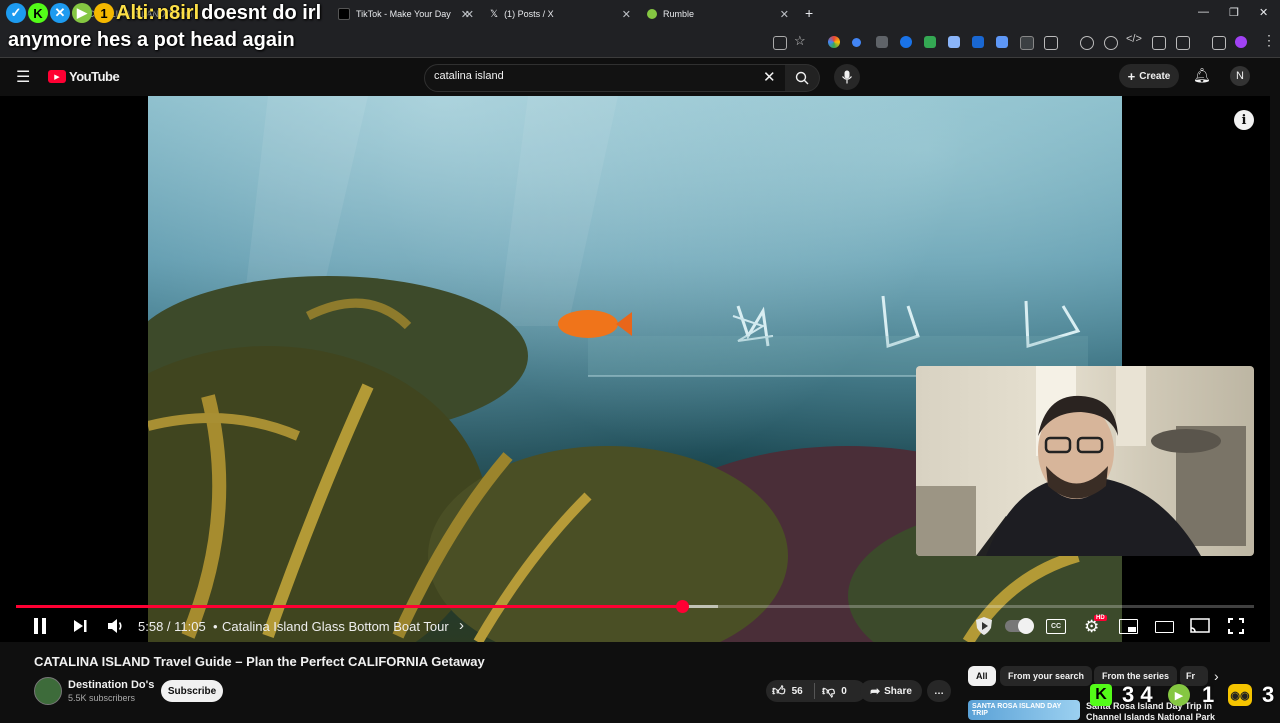 This screenshot has width=1280, height=723. I want to click on microphone-icon, so click(847, 77).